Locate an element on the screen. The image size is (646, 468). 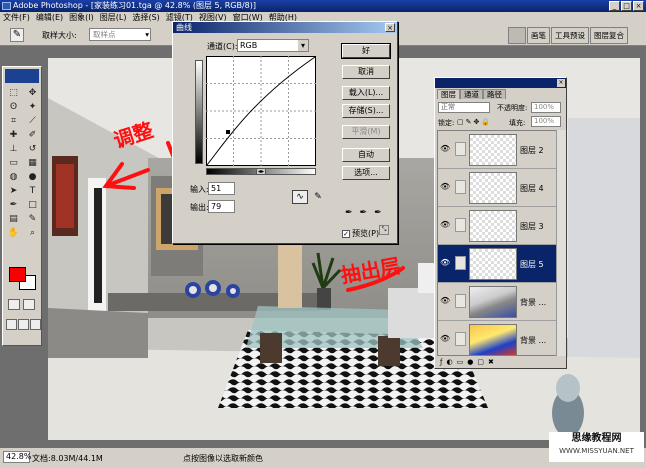
expand-icon: ⤡ is located at coordinates (384, 230).